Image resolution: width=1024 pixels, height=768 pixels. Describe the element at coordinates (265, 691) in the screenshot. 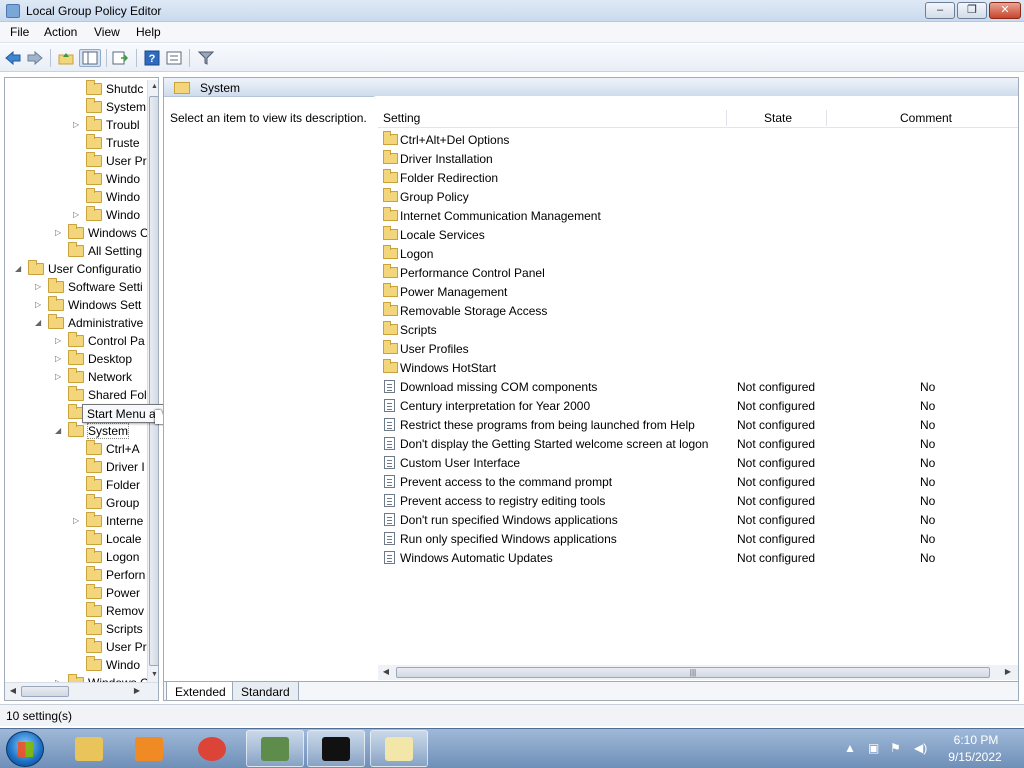

I see `tab-standard: Standard` at that location.